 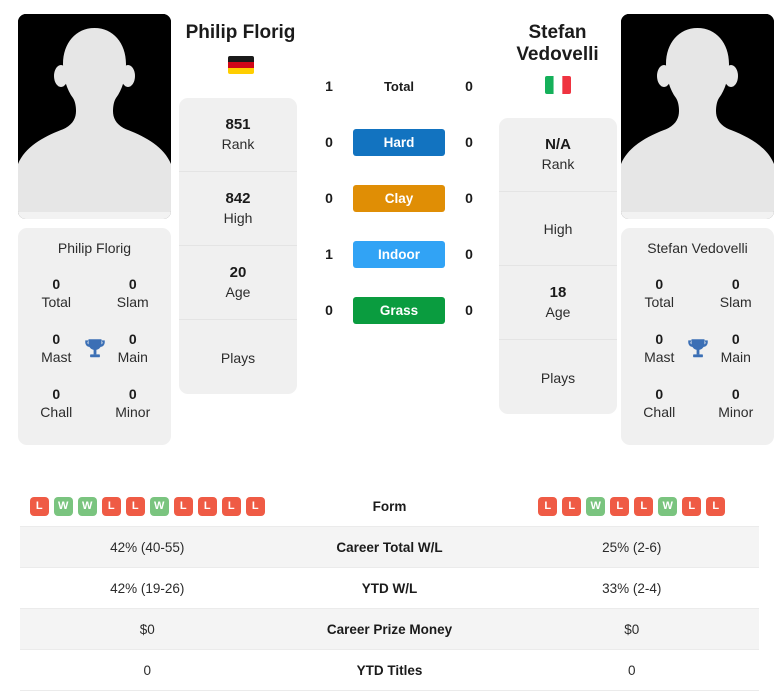 I want to click on left-titles-slam-label: Slam, so click(x=132, y=302).